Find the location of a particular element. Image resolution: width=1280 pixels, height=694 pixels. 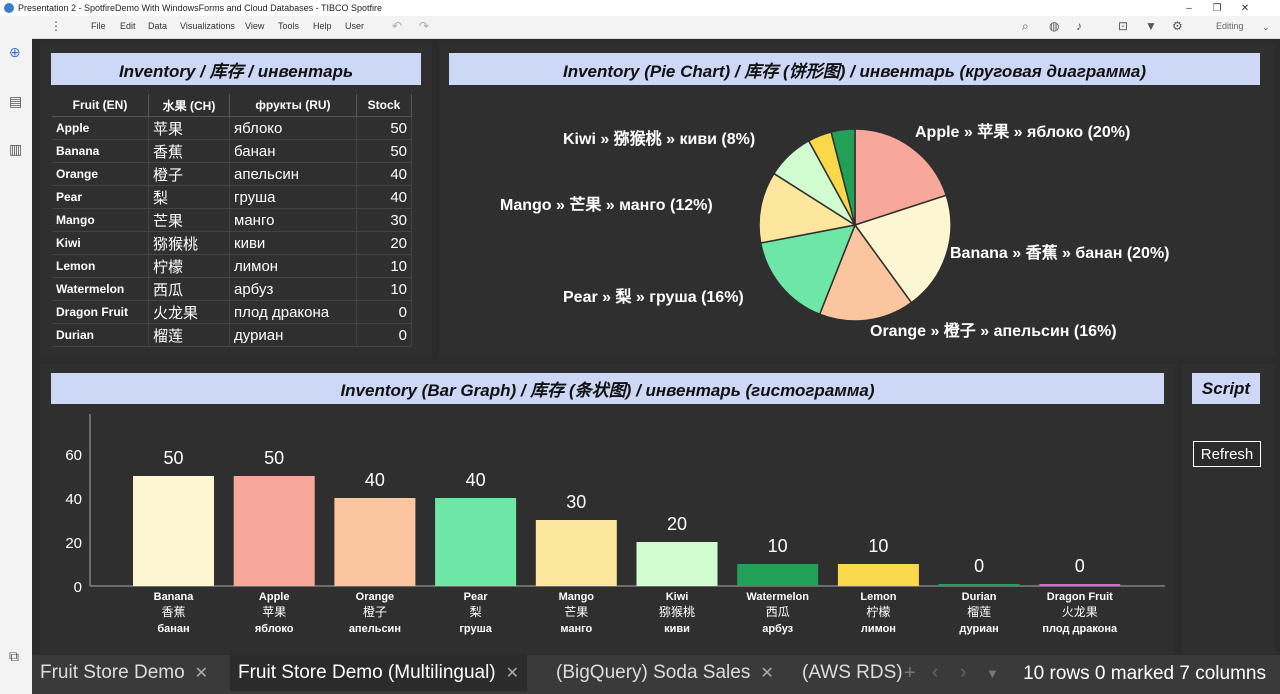

scroll-left-icon: ‹ is located at coordinates (935, 673).